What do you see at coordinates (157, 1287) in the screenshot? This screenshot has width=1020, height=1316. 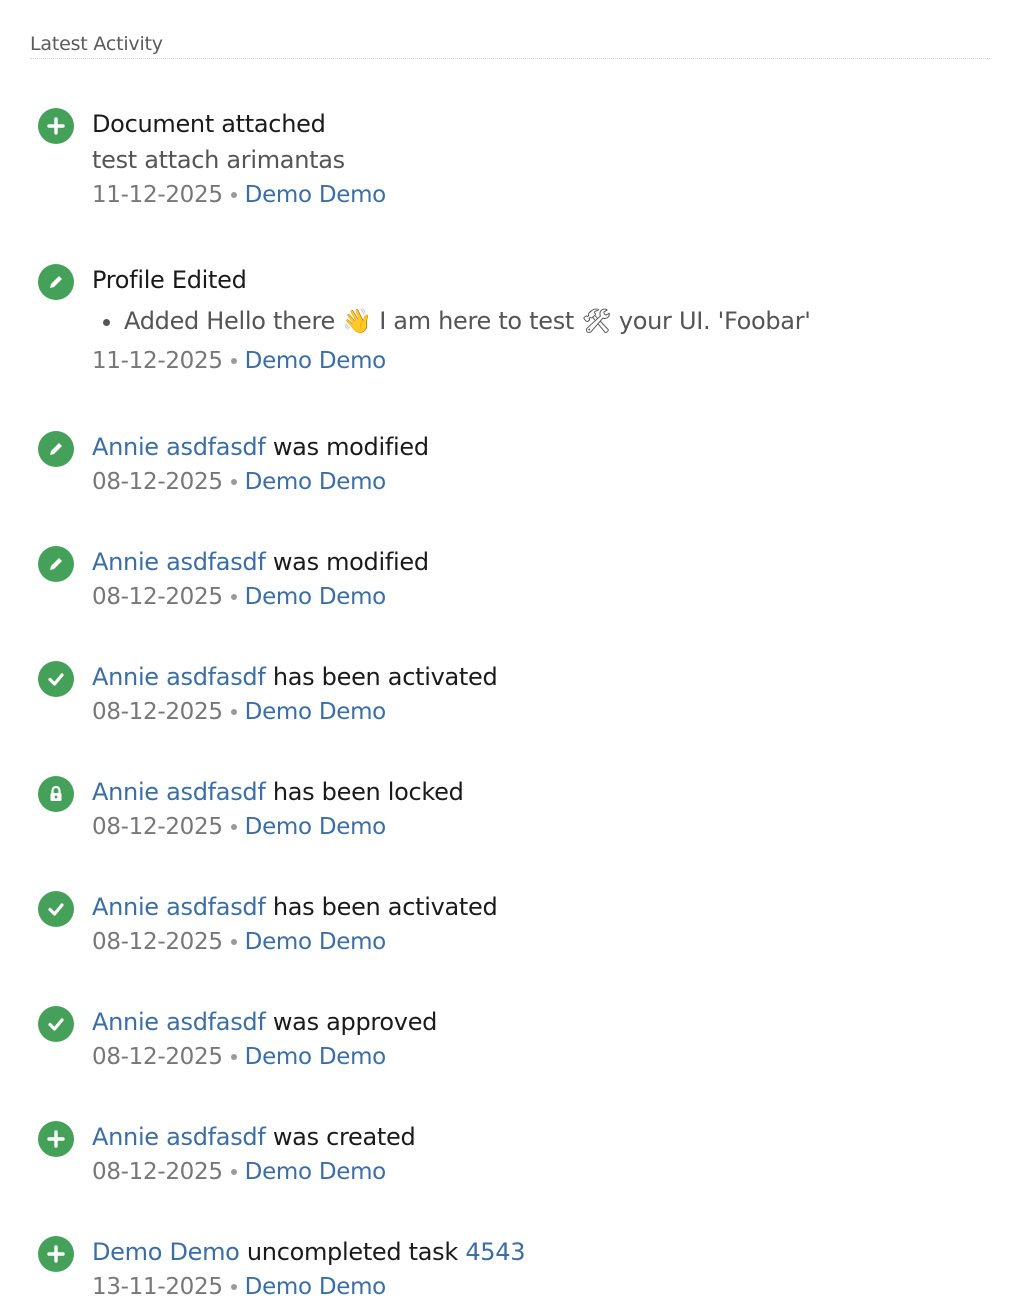 I see `activity-date: 13-11-2025` at bounding box center [157, 1287].